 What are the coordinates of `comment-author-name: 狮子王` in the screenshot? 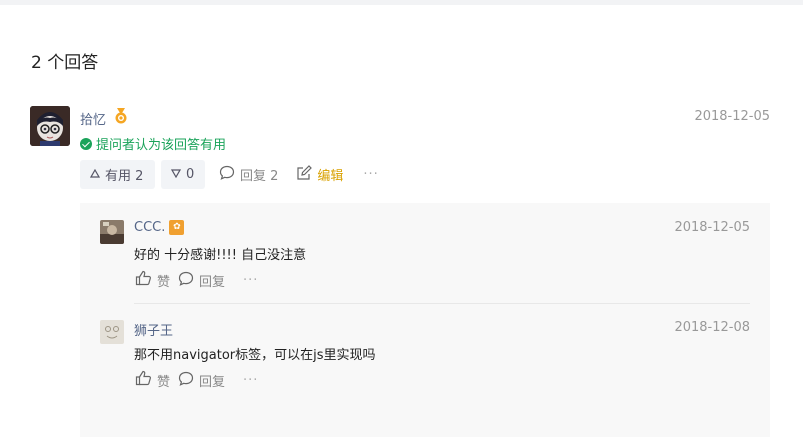 It's located at (154, 331).